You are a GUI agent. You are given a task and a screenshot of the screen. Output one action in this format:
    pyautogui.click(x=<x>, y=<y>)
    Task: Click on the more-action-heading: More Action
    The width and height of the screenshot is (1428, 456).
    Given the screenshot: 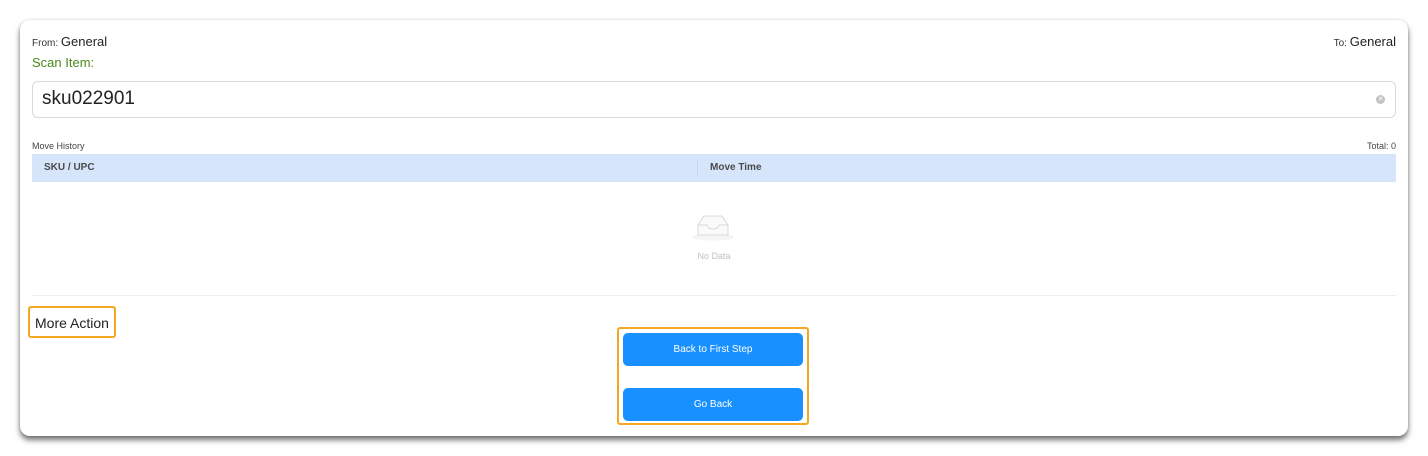 What is the action you would take?
    pyautogui.click(x=72, y=322)
    